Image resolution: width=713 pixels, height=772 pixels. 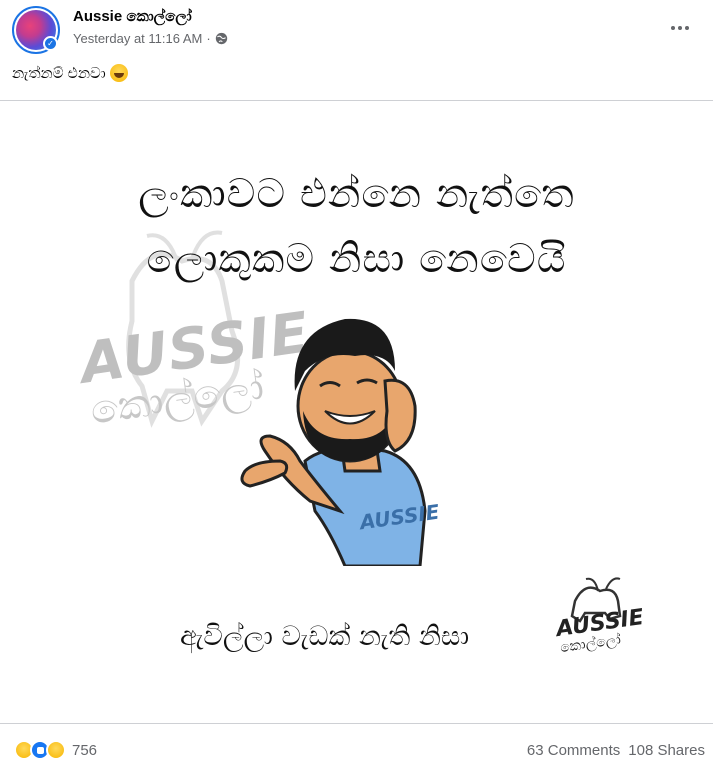 What do you see at coordinates (132, 16) in the screenshot?
I see `page-name-link: Aussie කොල්ලෝ` at bounding box center [132, 16].